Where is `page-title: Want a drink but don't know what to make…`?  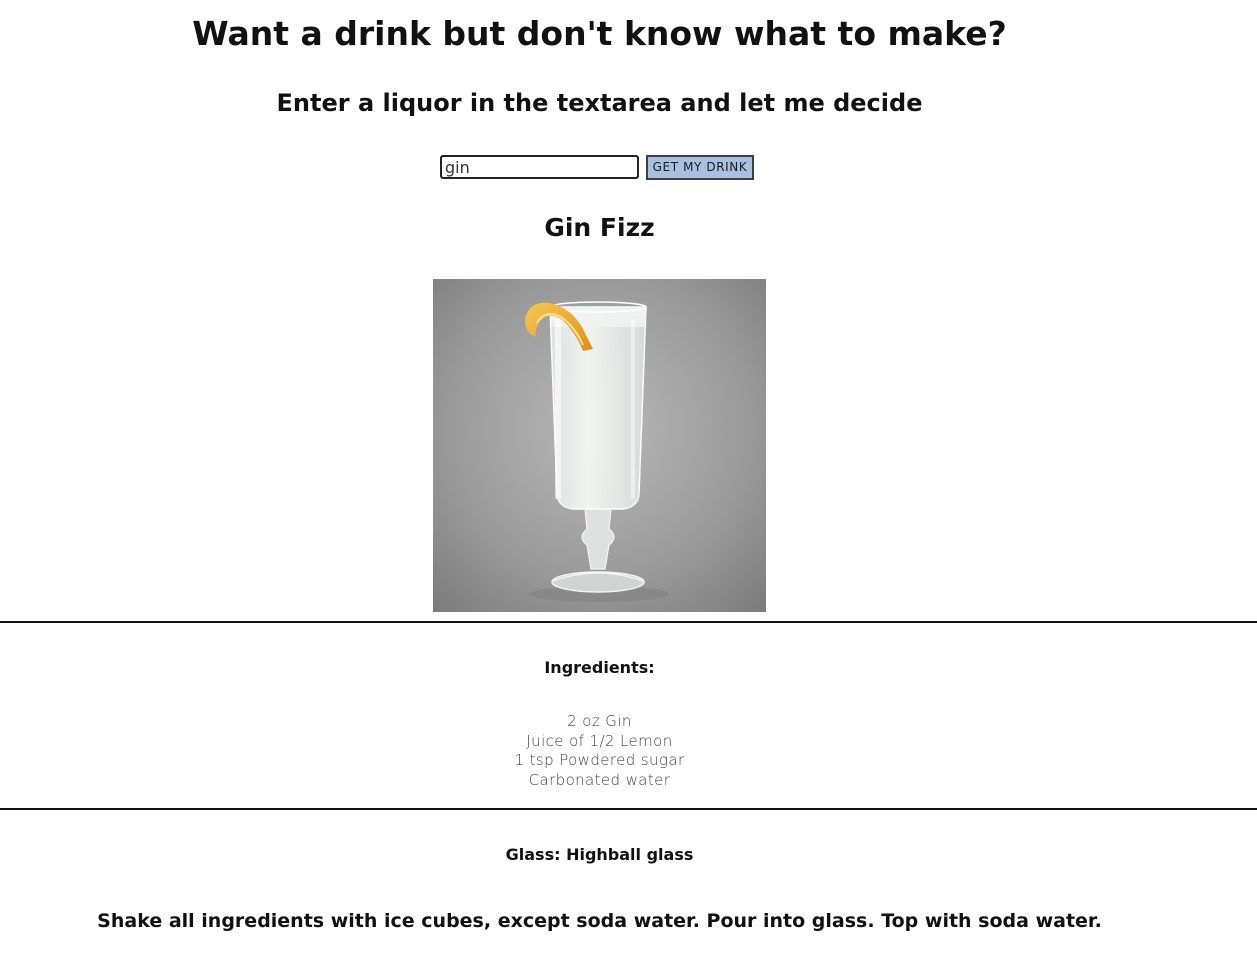
page-title: Want a drink but don't know what to make… is located at coordinates (599, 33).